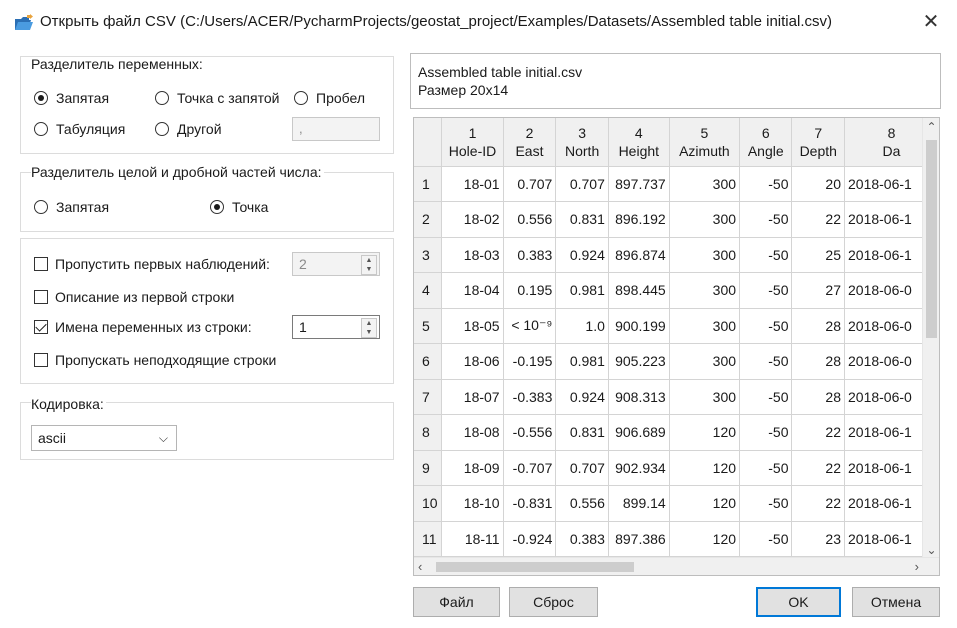  What do you see at coordinates (798, 602) in the screenshot?
I see `ok-button: OK` at bounding box center [798, 602].